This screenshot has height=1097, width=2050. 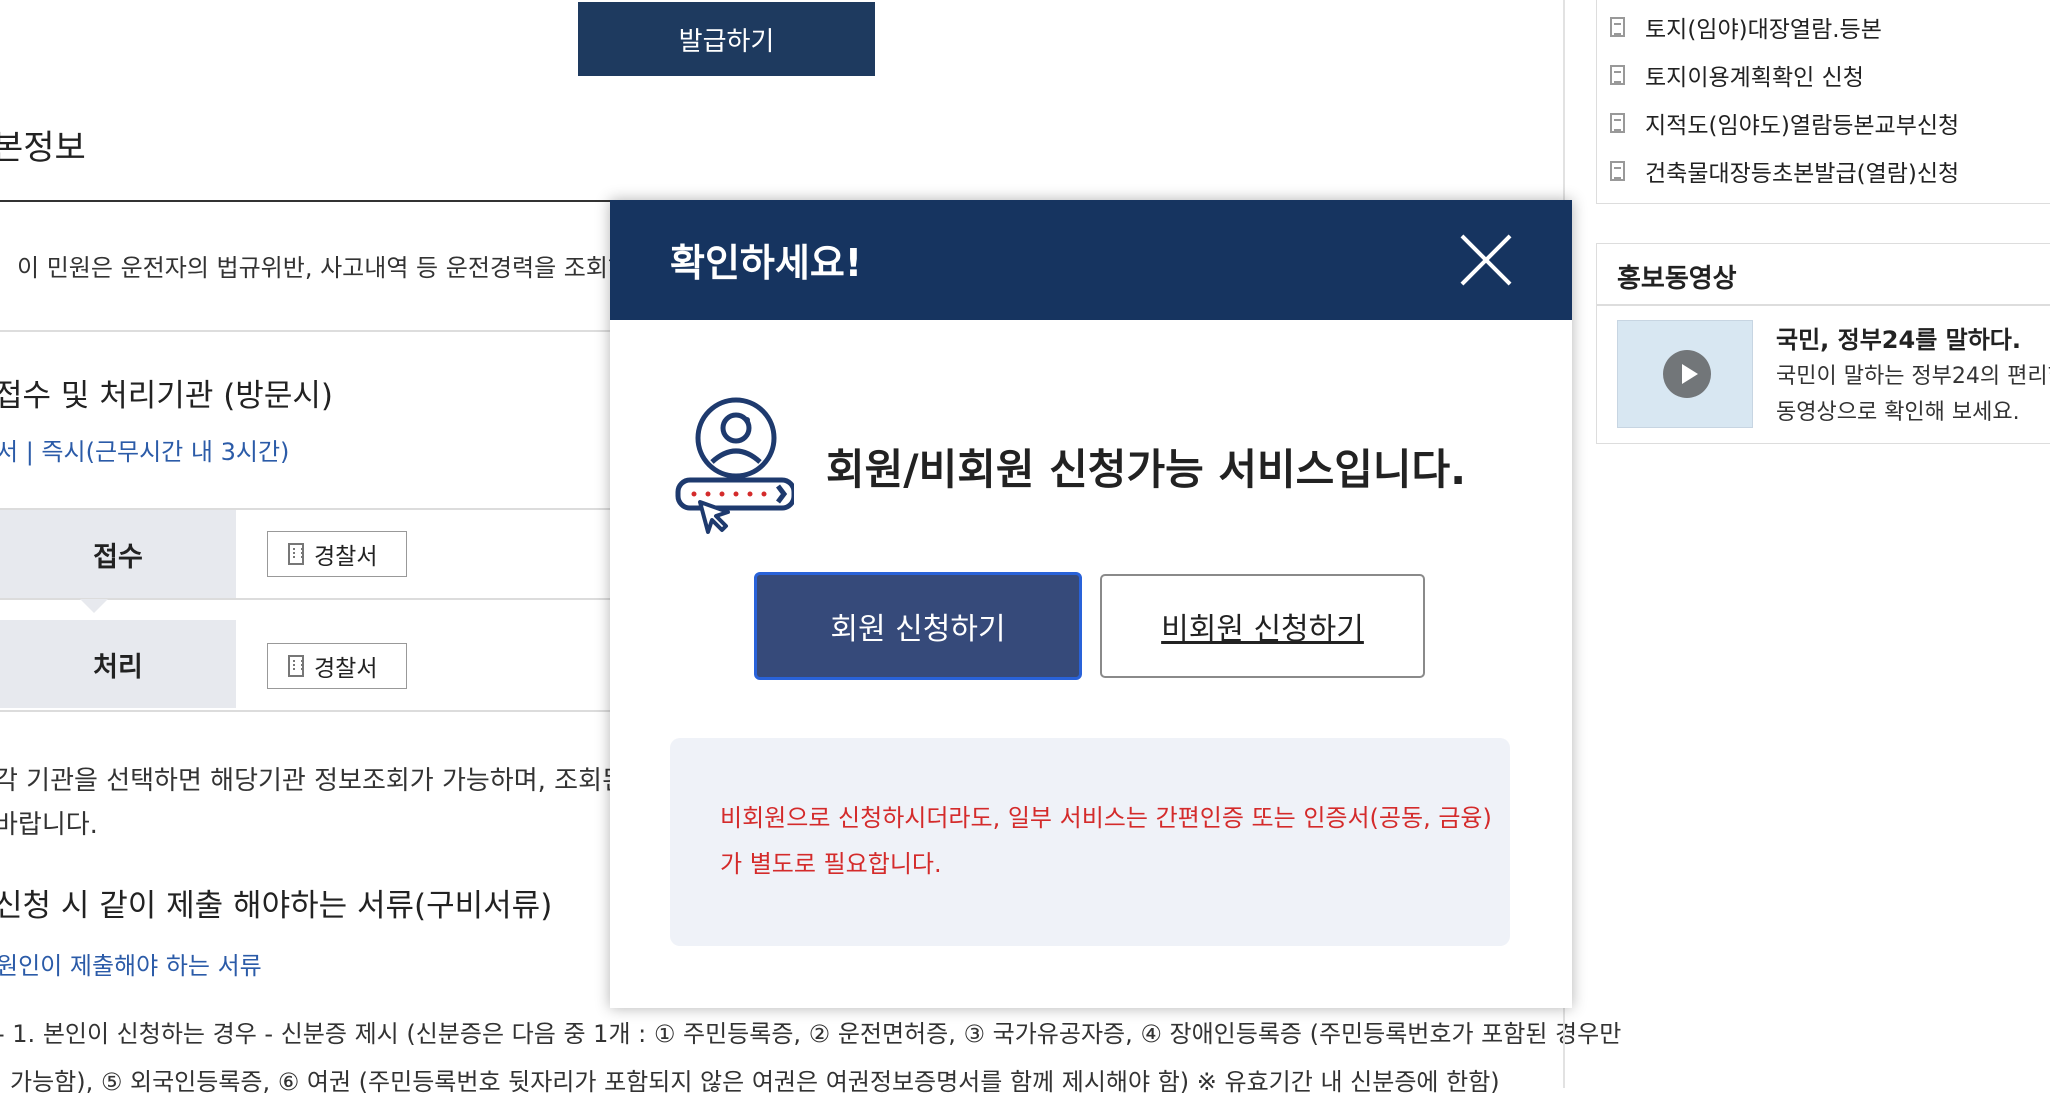 What do you see at coordinates (1898, 412) in the screenshot?
I see `video-desc-line-2: 동영상으로 확인해 보세요.` at bounding box center [1898, 412].